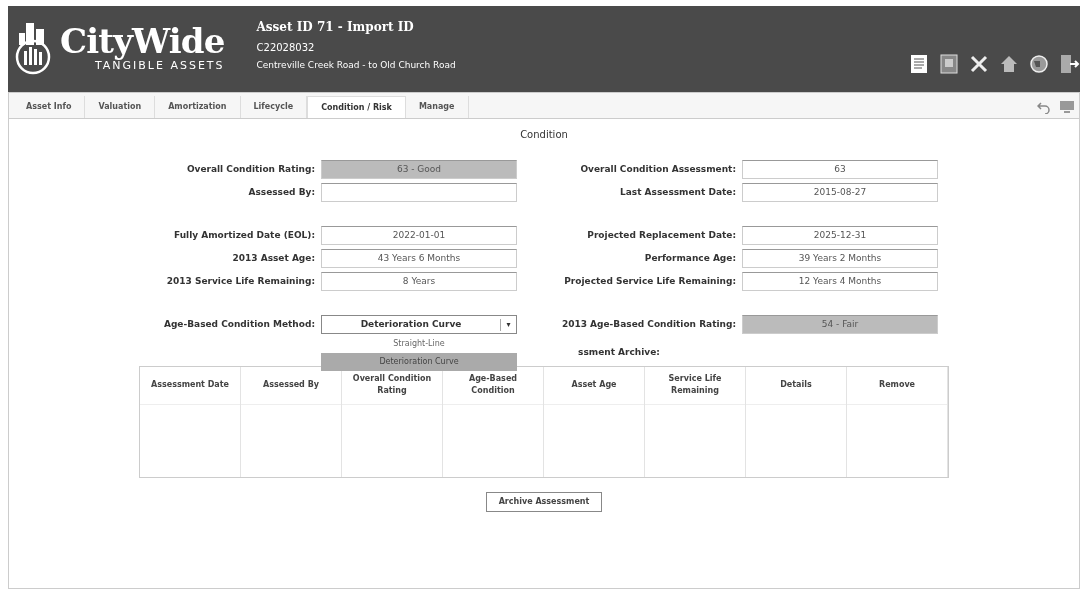  I want to click on field-label: Overall Condition Rating:, so click(250, 169).